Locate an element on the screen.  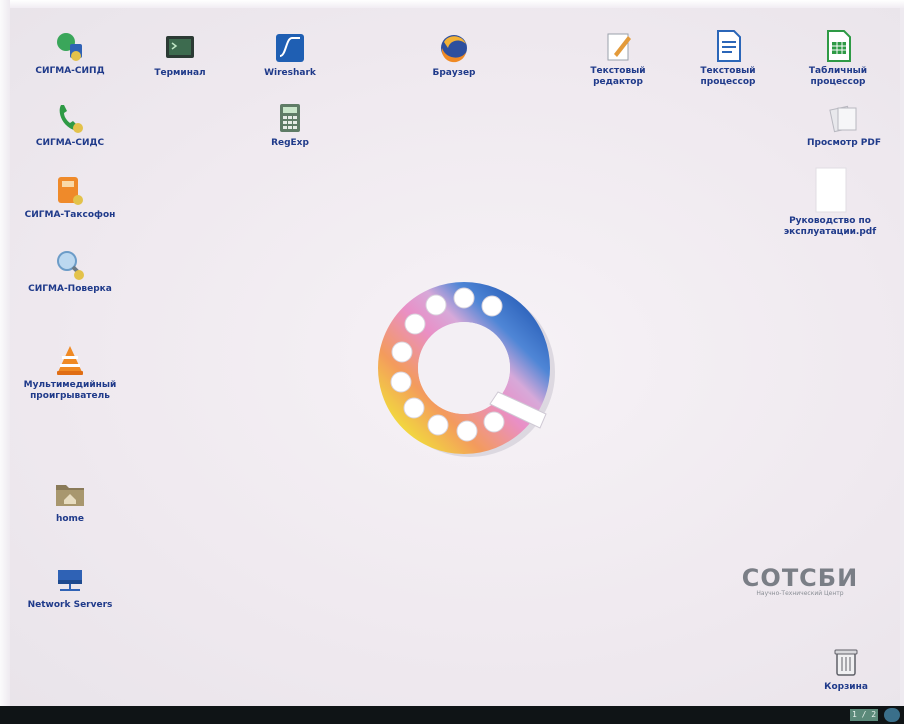
screen-edge-top is located at coordinates (452, 4).